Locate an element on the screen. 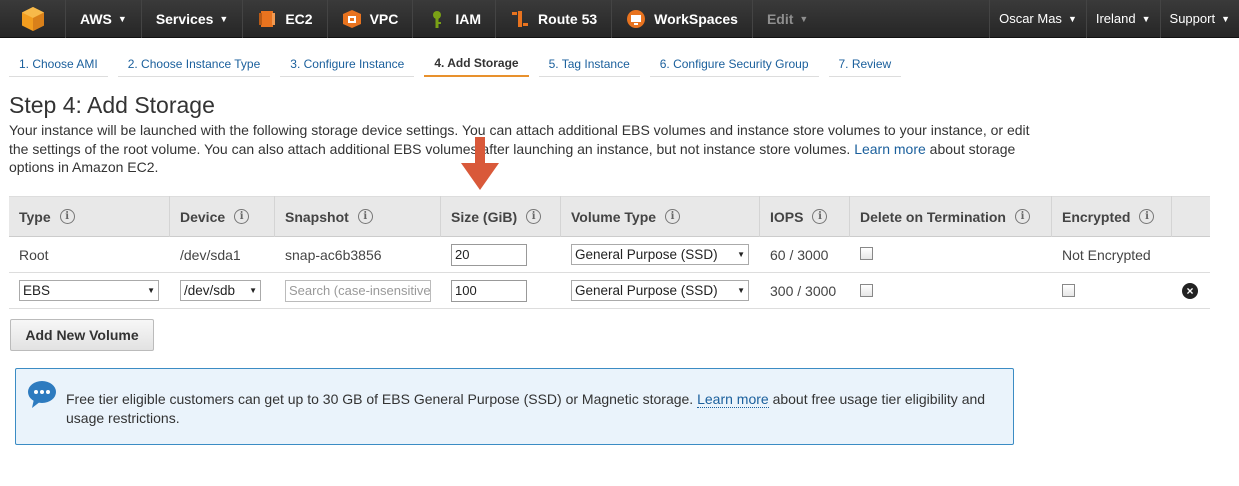  step-choose-instance-type: 2. Choose Instance Type is located at coordinates (194, 64).